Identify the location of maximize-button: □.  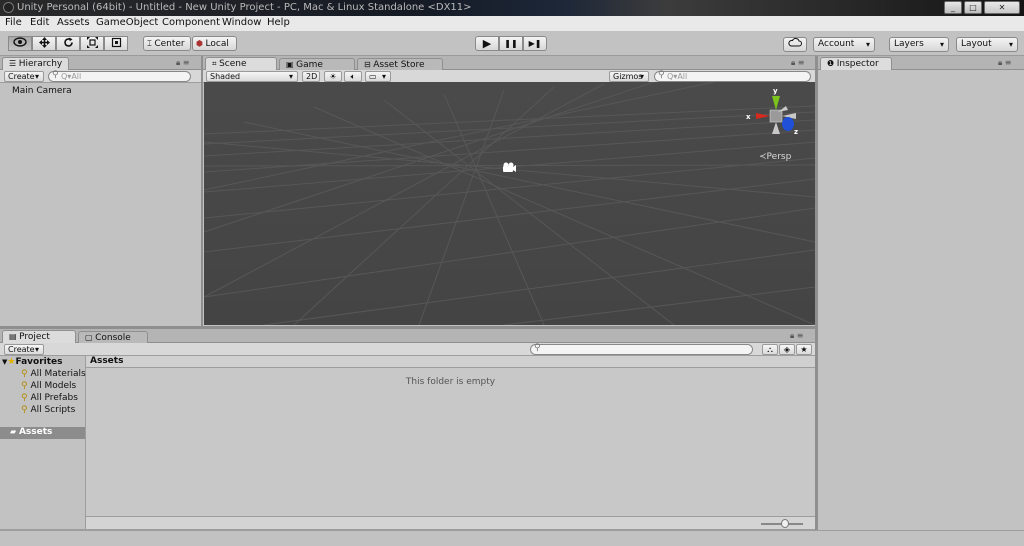
(973, 7).